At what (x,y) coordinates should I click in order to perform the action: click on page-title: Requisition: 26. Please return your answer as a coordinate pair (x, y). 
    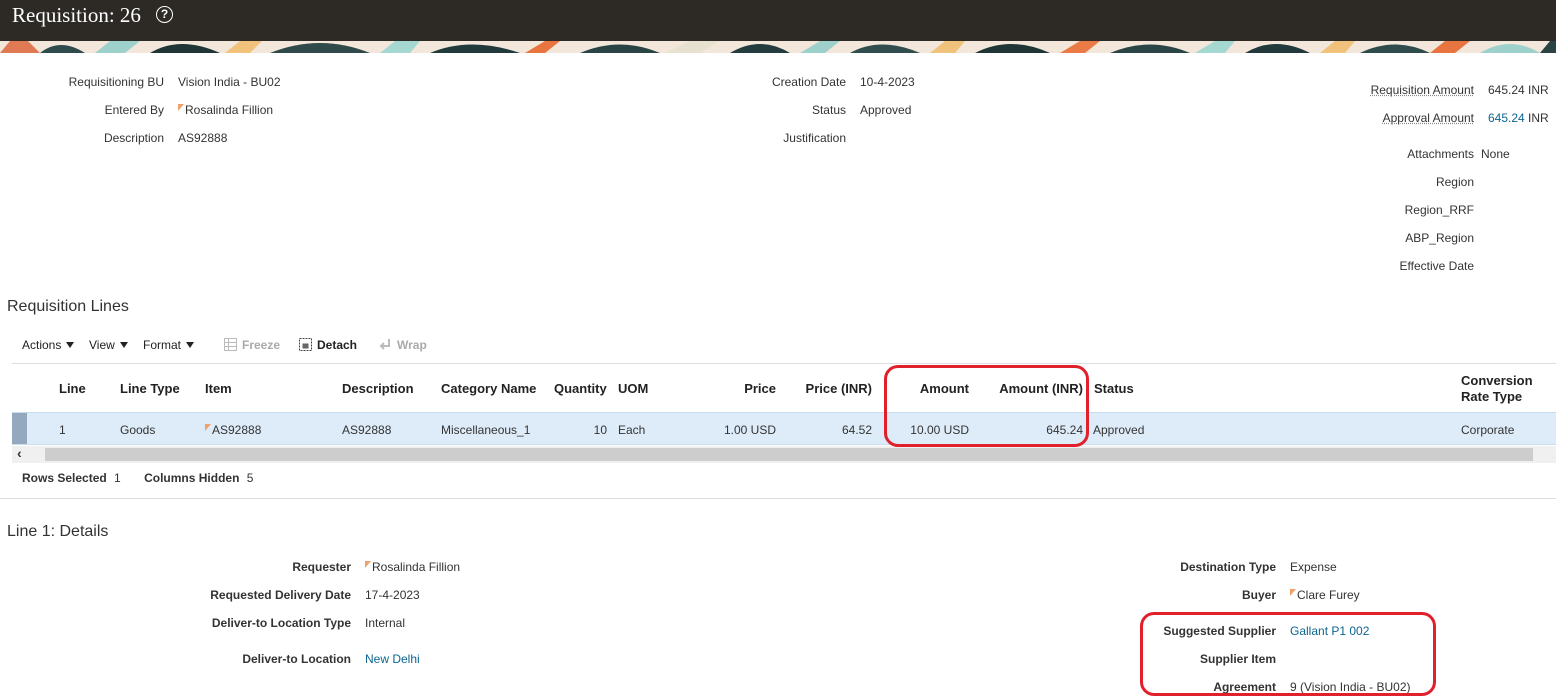
    Looking at the image, I should click on (76, 15).